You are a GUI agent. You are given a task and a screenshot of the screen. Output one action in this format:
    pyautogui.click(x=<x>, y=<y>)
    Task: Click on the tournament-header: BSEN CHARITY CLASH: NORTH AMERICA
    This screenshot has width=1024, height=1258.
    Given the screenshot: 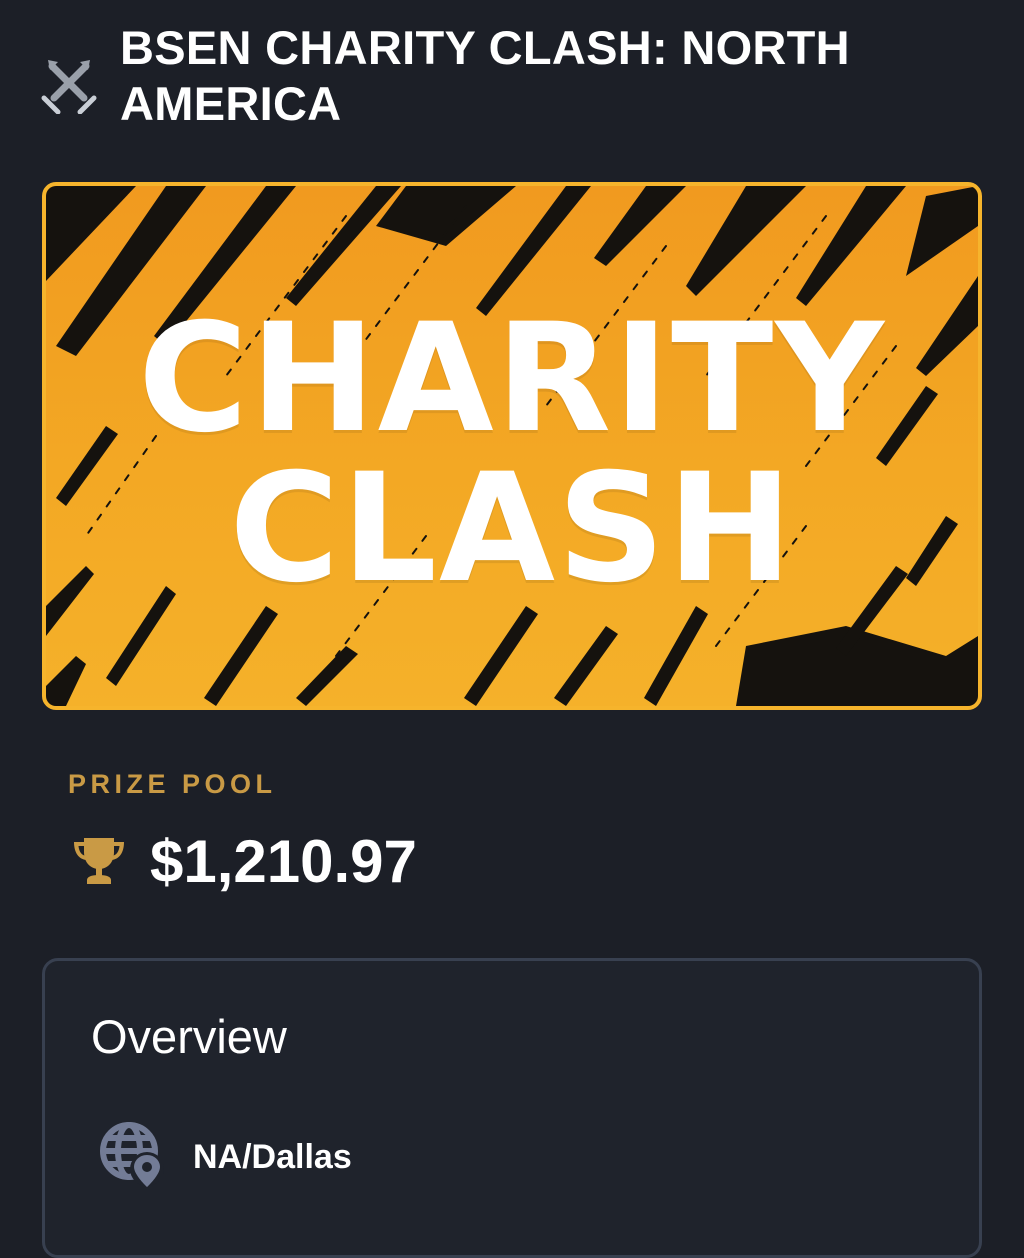 What is the action you would take?
    pyautogui.click(x=512, y=85)
    